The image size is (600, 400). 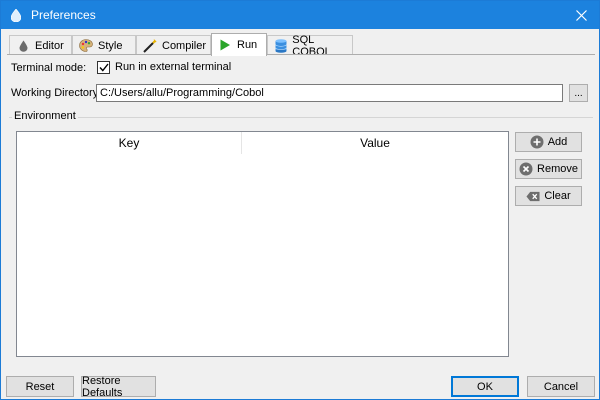 What do you see at coordinates (45, 116) in the screenshot?
I see `environment-label: Environment` at bounding box center [45, 116].